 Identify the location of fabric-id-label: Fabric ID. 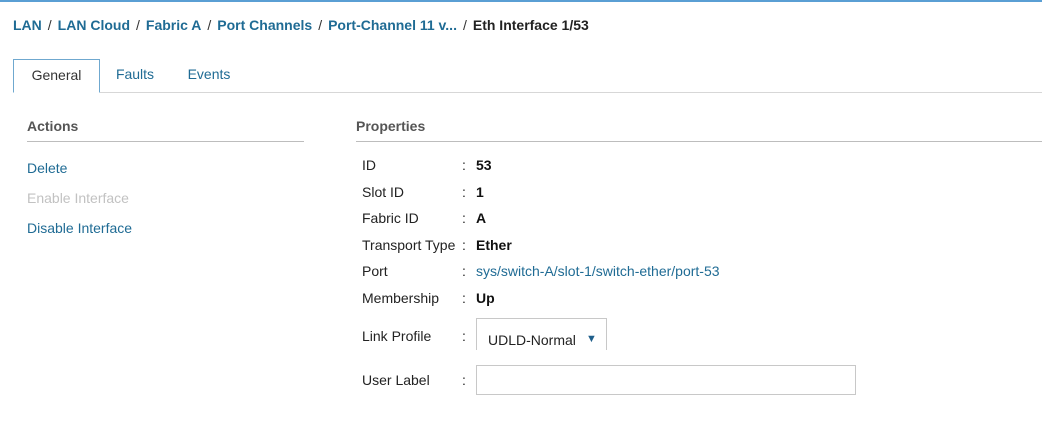
(390, 218).